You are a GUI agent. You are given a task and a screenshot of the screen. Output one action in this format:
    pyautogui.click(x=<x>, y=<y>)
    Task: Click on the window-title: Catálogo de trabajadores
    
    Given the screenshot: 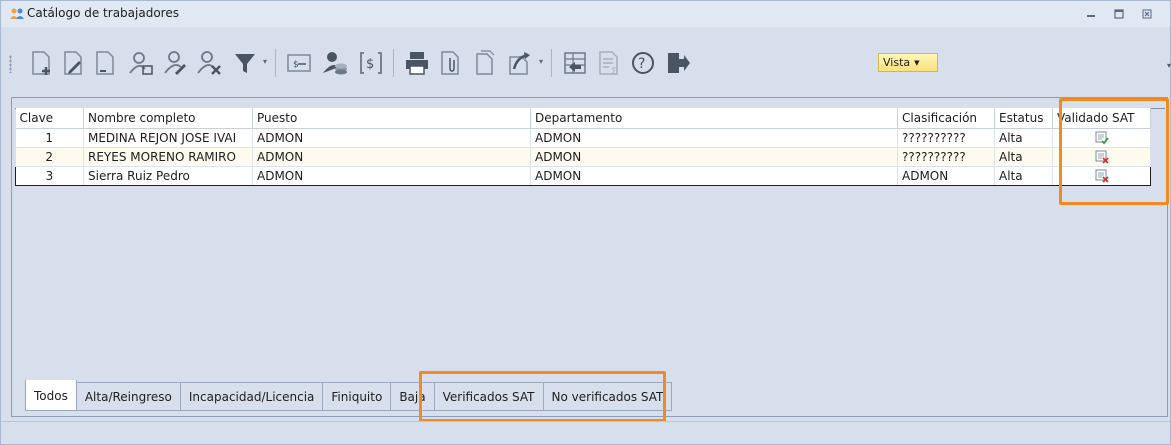 What is the action you would take?
    pyautogui.click(x=103, y=13)
    